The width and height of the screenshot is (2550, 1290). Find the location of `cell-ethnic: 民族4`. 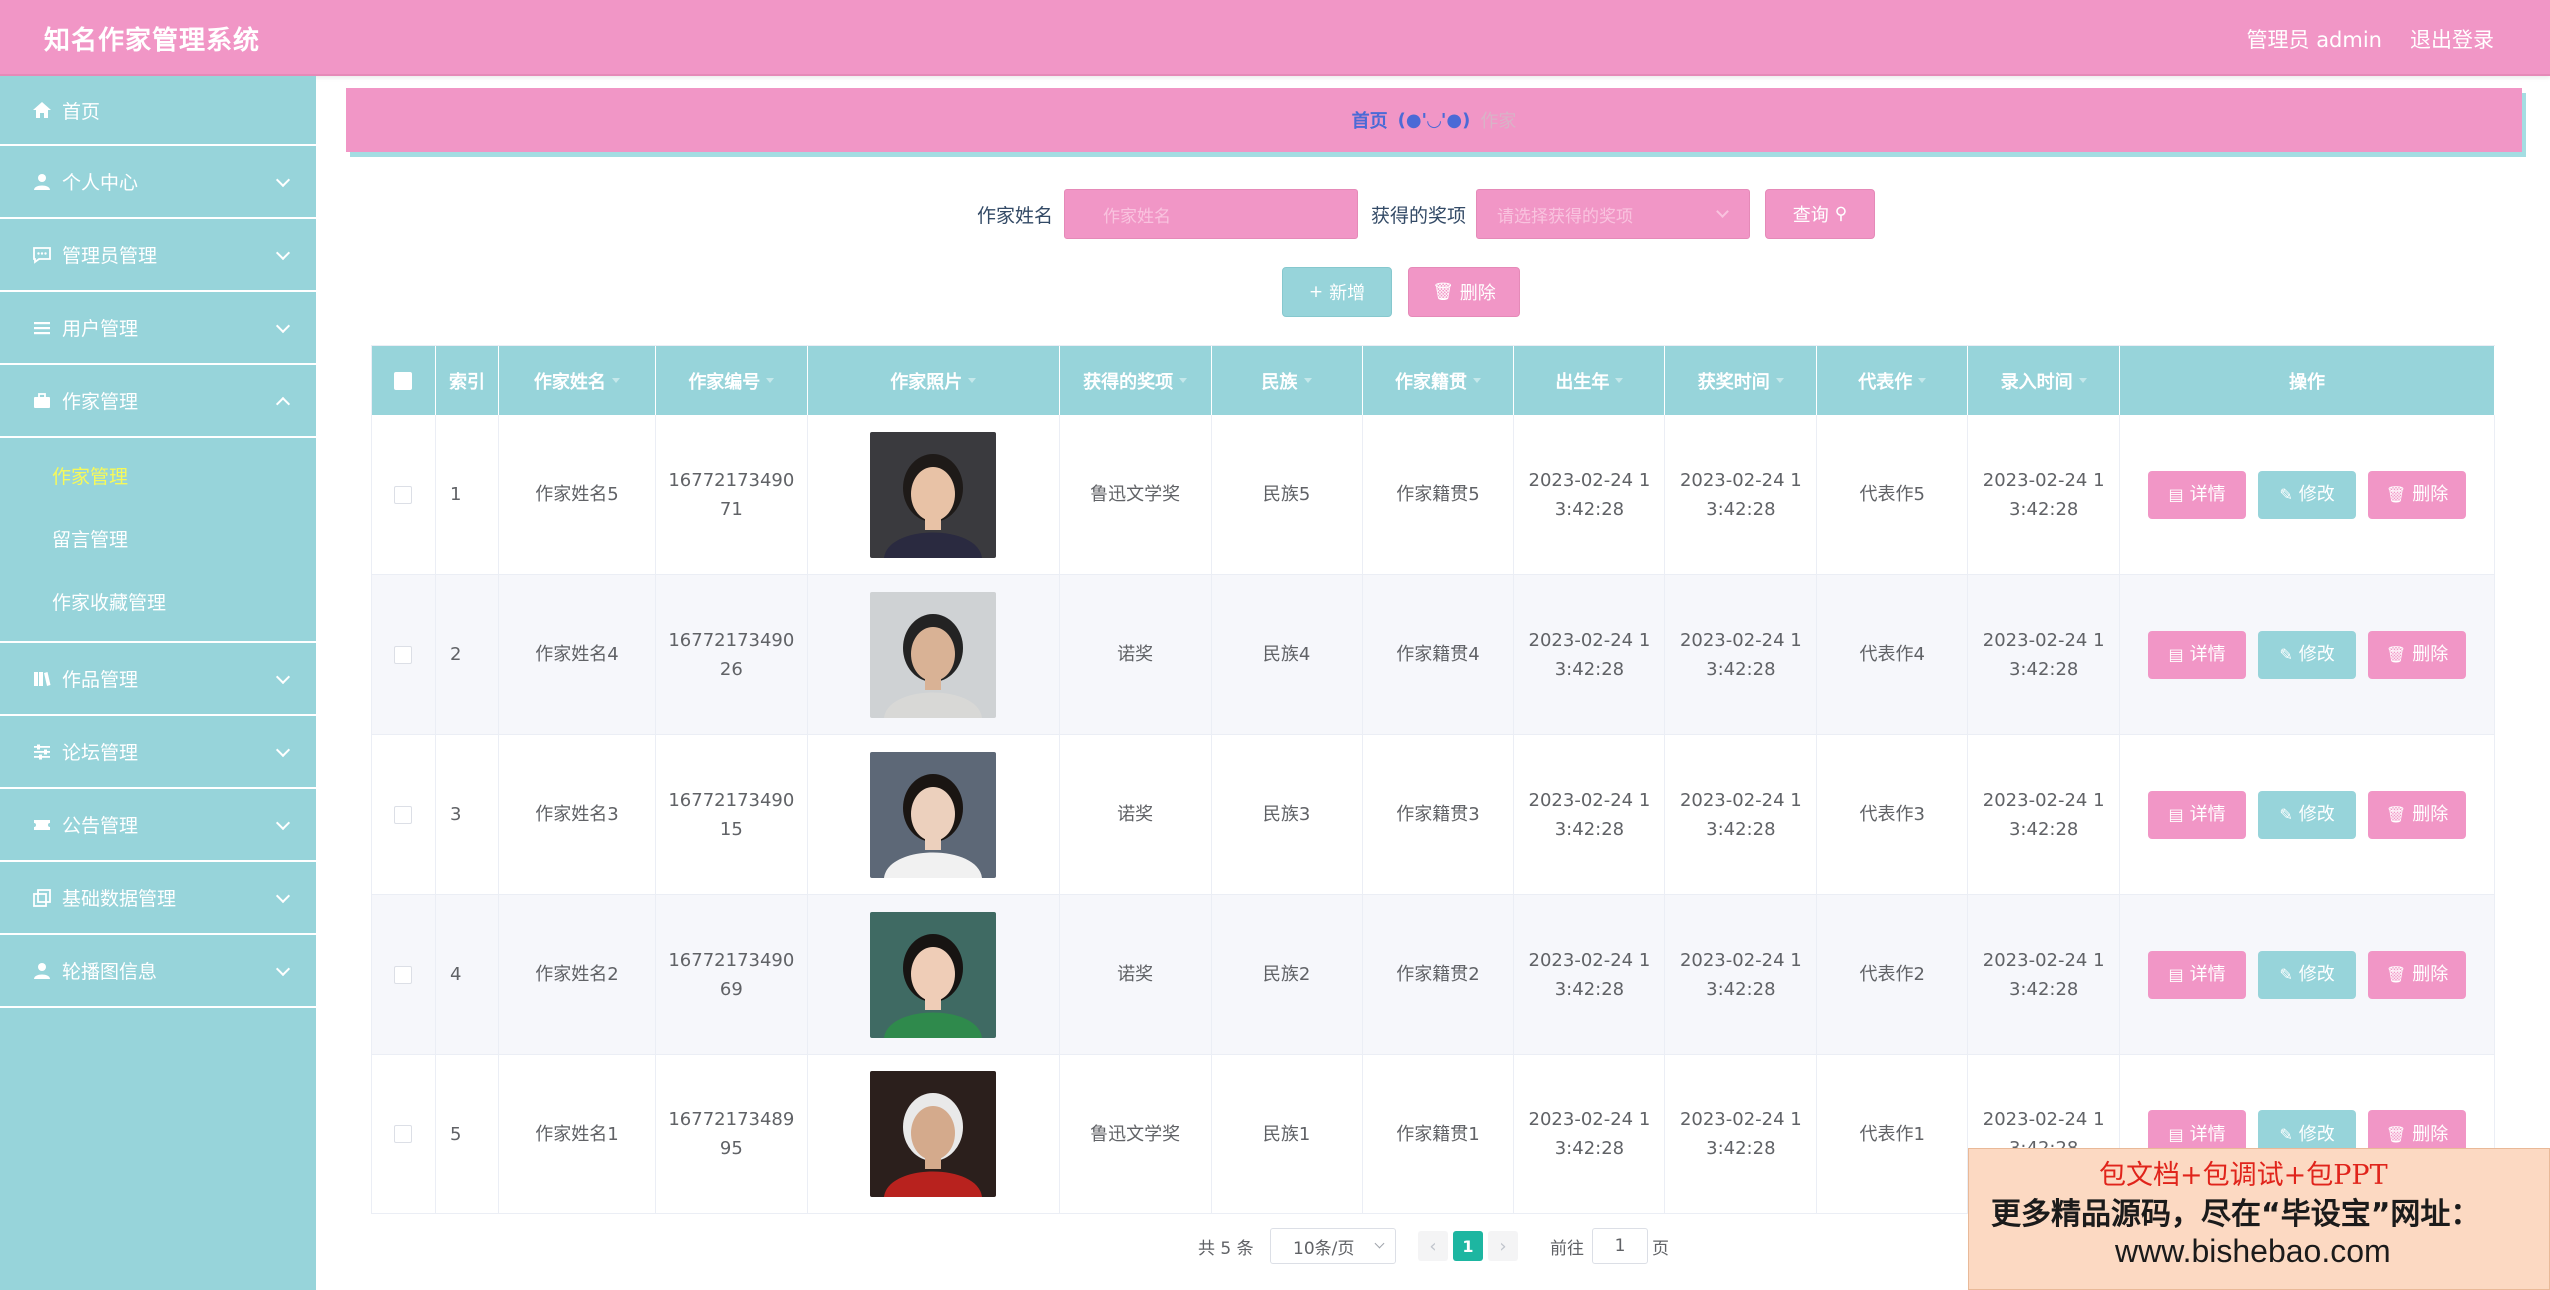

cell-ethnic: 民族4 is located at coordinates (1287, 654).